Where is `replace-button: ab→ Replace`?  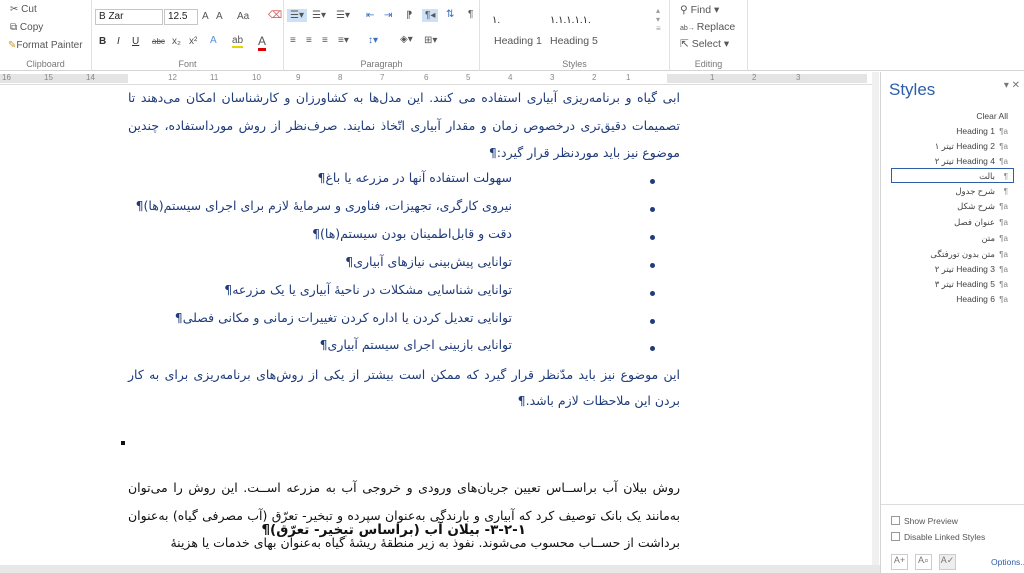
replace-button: ab→ Replace is located at coordinates (707, 27).